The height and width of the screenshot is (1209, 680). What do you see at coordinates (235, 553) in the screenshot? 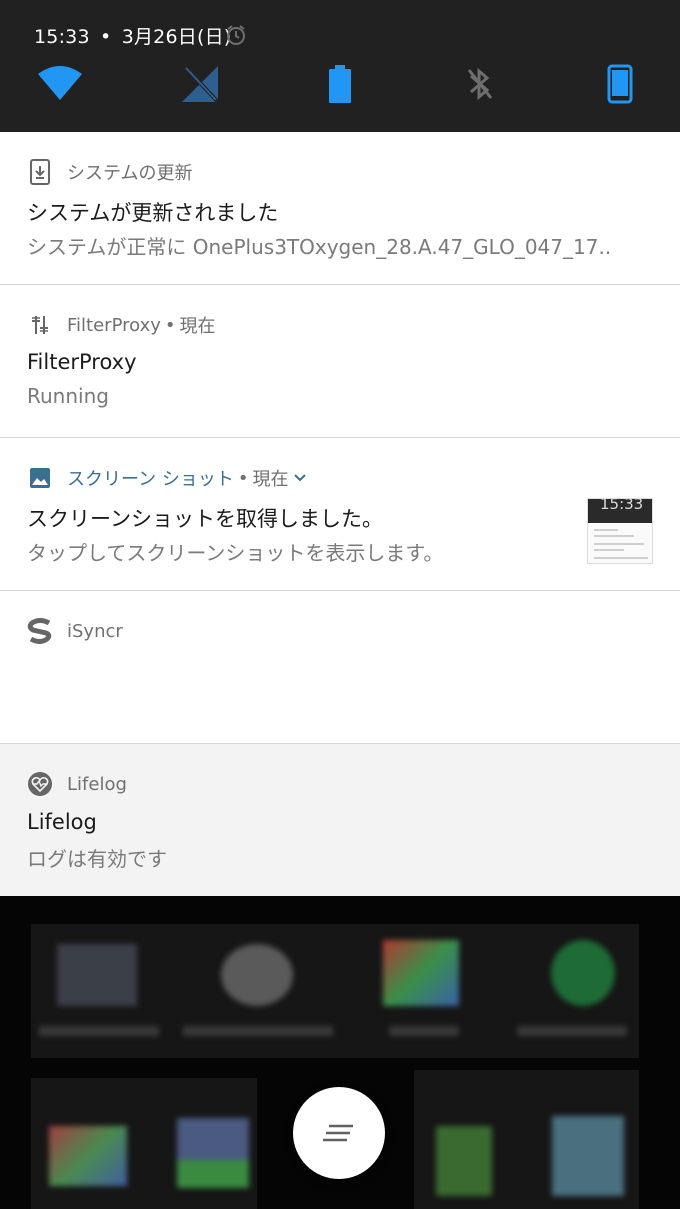
I see `notification-text: タップしてスクリーンショットを表示します。` at bounding box center [235, 553].